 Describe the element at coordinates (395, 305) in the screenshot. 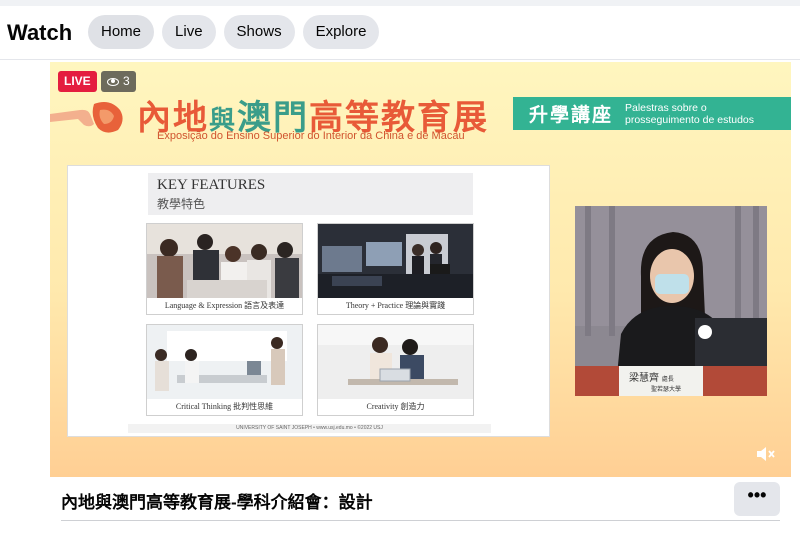

I see `card-caption-theory: Theory + Practice 理論與實踐` at that location.